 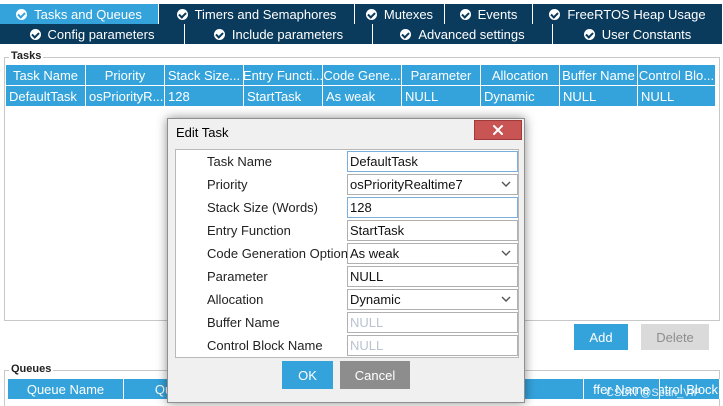 What do you see at coordinates (677, 96) in the screenshot?
I see `cell-control-block: NULL` at bounding box center [677, 96].